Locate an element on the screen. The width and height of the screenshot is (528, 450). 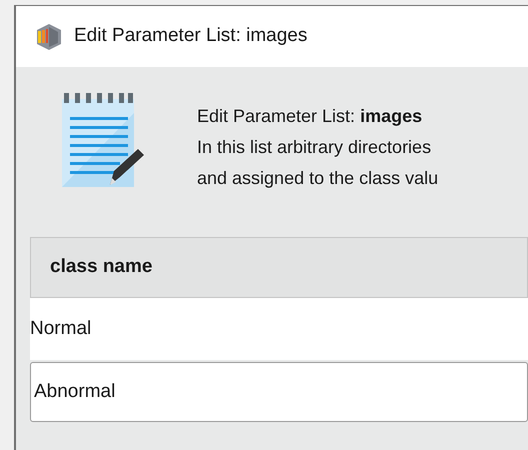
column-header: class name is located at coordinates (279, 267).